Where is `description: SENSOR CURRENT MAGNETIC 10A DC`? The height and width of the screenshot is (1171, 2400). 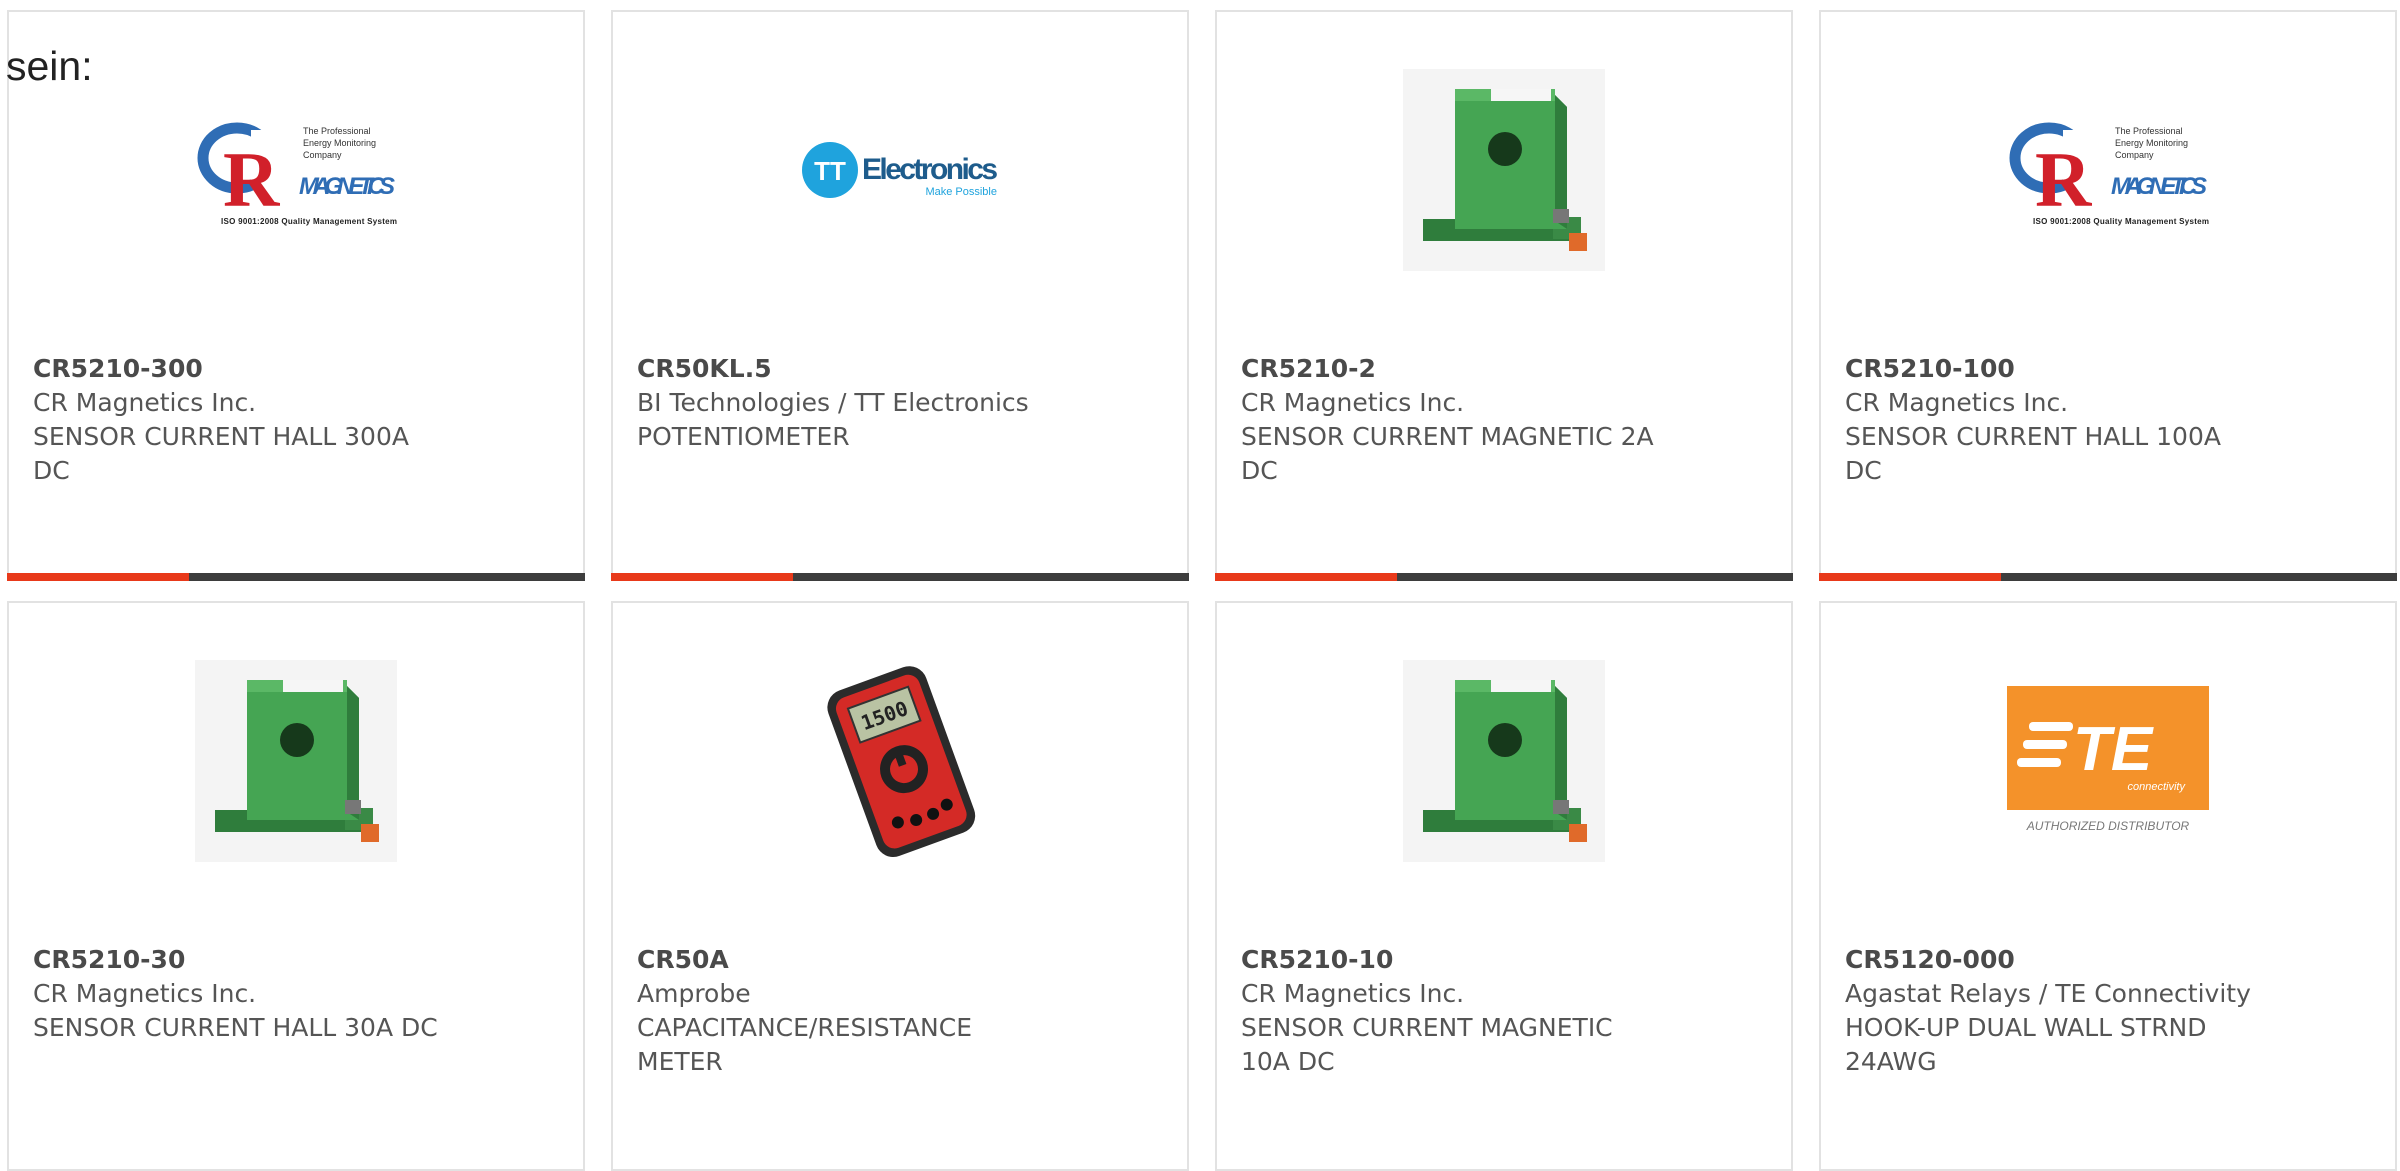 description: SENSOR CURRENT MAGNETIC 10A DC is located at coordinates (1427, 1044).